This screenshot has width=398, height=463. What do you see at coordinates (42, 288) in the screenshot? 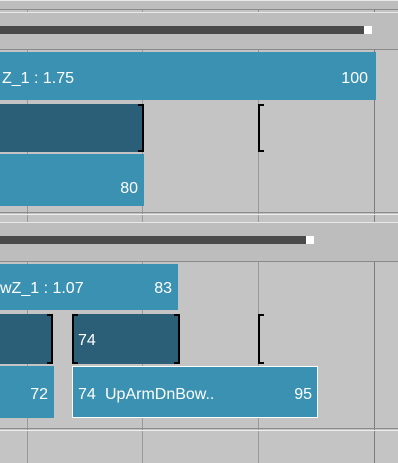
I see `clip-label: wZ_1 : 1.07` at bounding box center [42, 288].